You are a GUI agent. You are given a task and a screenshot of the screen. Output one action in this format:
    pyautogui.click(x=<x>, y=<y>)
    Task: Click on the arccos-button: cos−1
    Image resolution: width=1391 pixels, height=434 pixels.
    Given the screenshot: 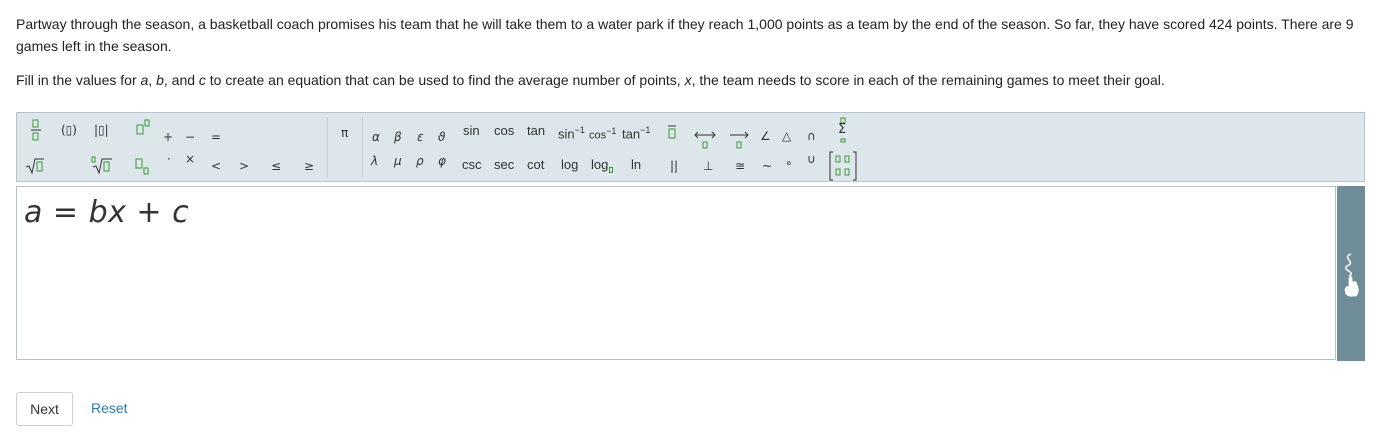 What is the action you would take?
    pyautogui.click(x=602, y=133)
    